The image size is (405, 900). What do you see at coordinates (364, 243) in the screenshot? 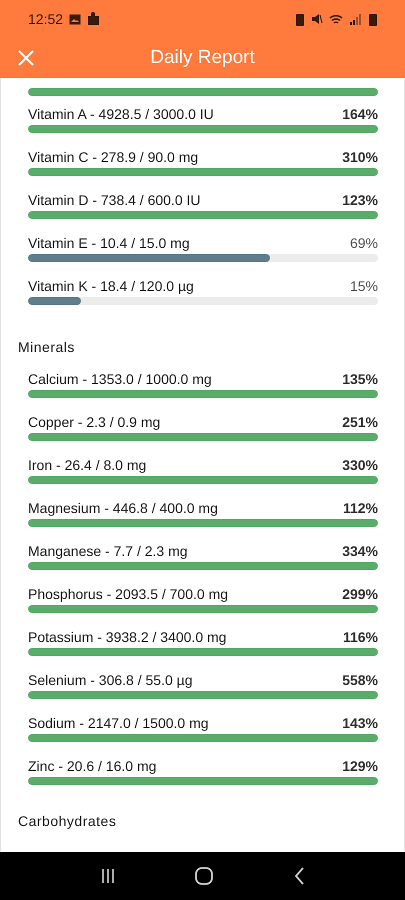
I see `percent-value: 69%` at bounding box center [364, 243].